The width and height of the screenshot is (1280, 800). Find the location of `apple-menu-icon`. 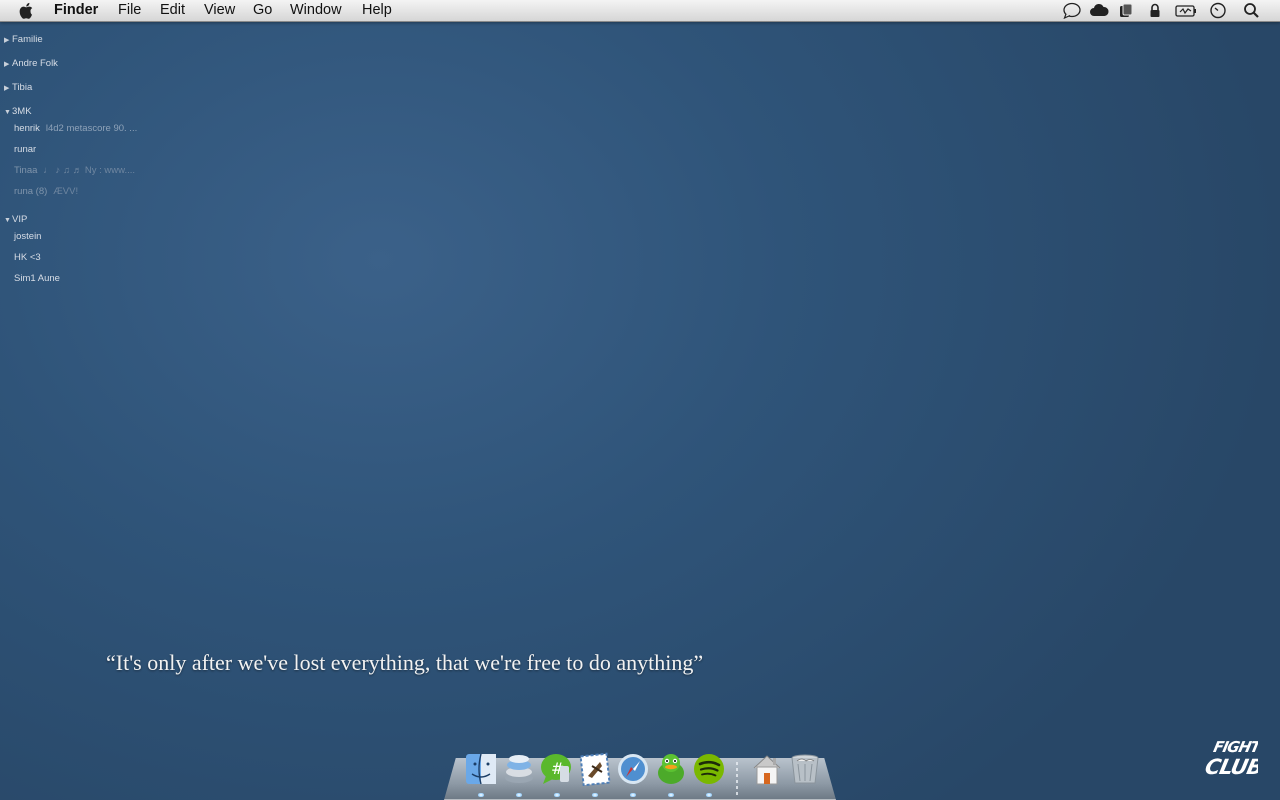

apple-menu-icon is located at coordinates (27, 10).